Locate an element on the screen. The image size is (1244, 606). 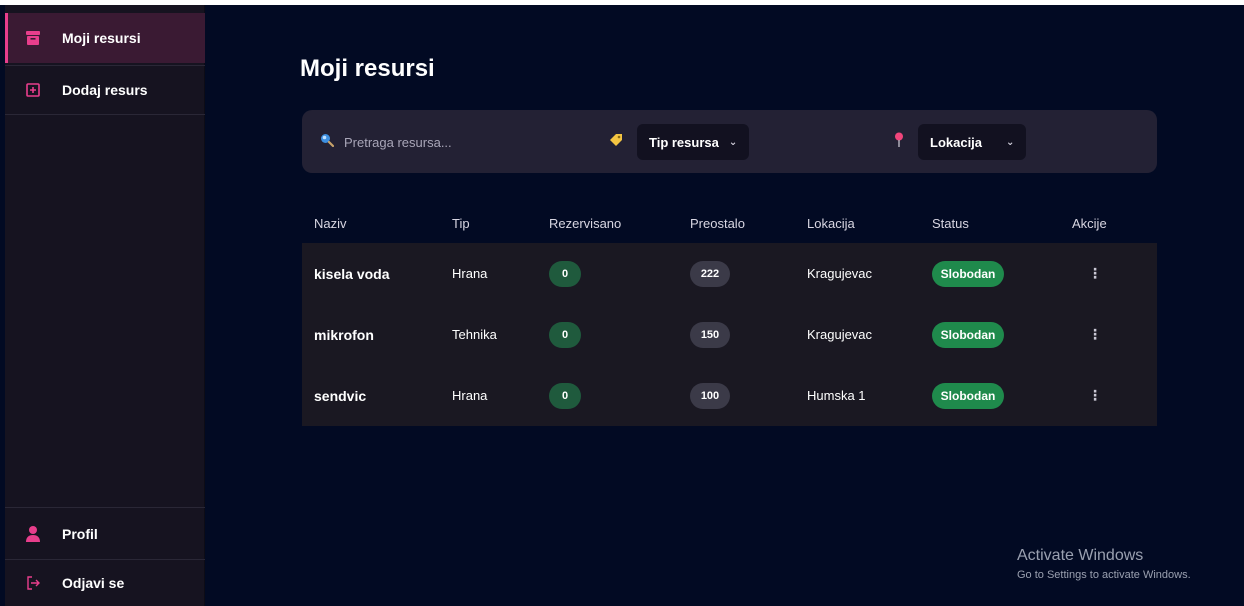
location-filter: Lokacija ⌄ is located at coordinates (960, 142).